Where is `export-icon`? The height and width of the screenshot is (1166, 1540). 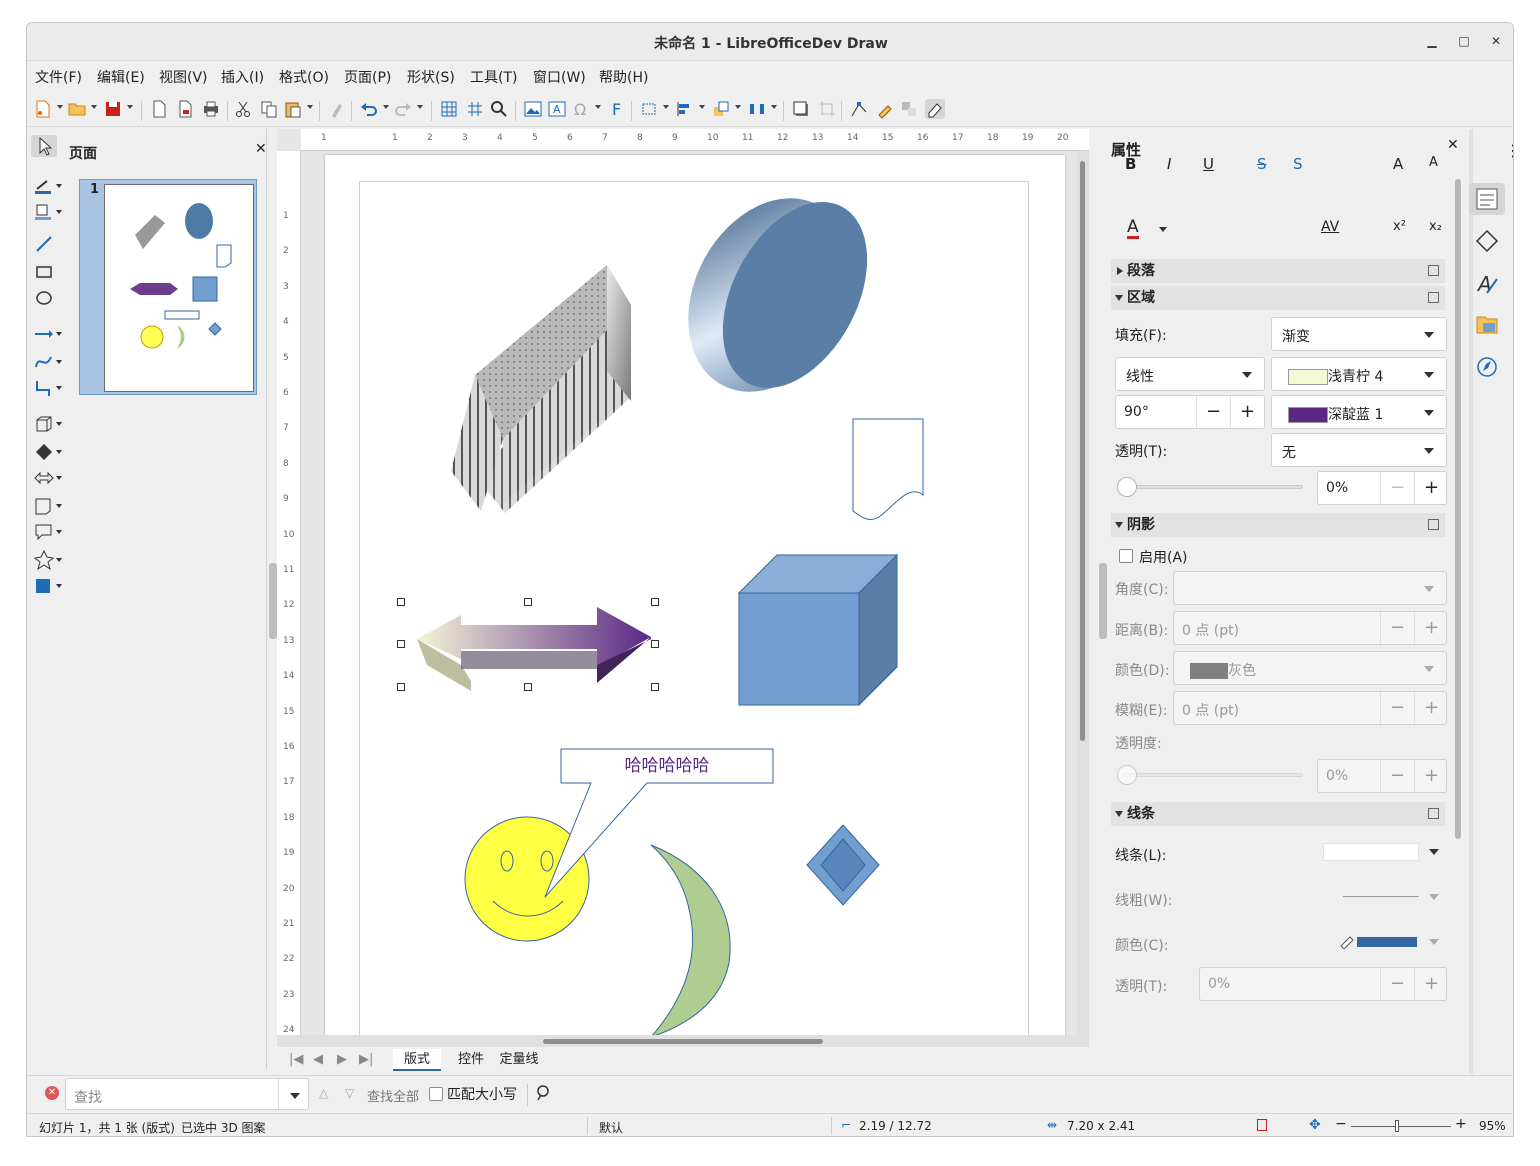 export-icon is located at coordinates (159, 109).